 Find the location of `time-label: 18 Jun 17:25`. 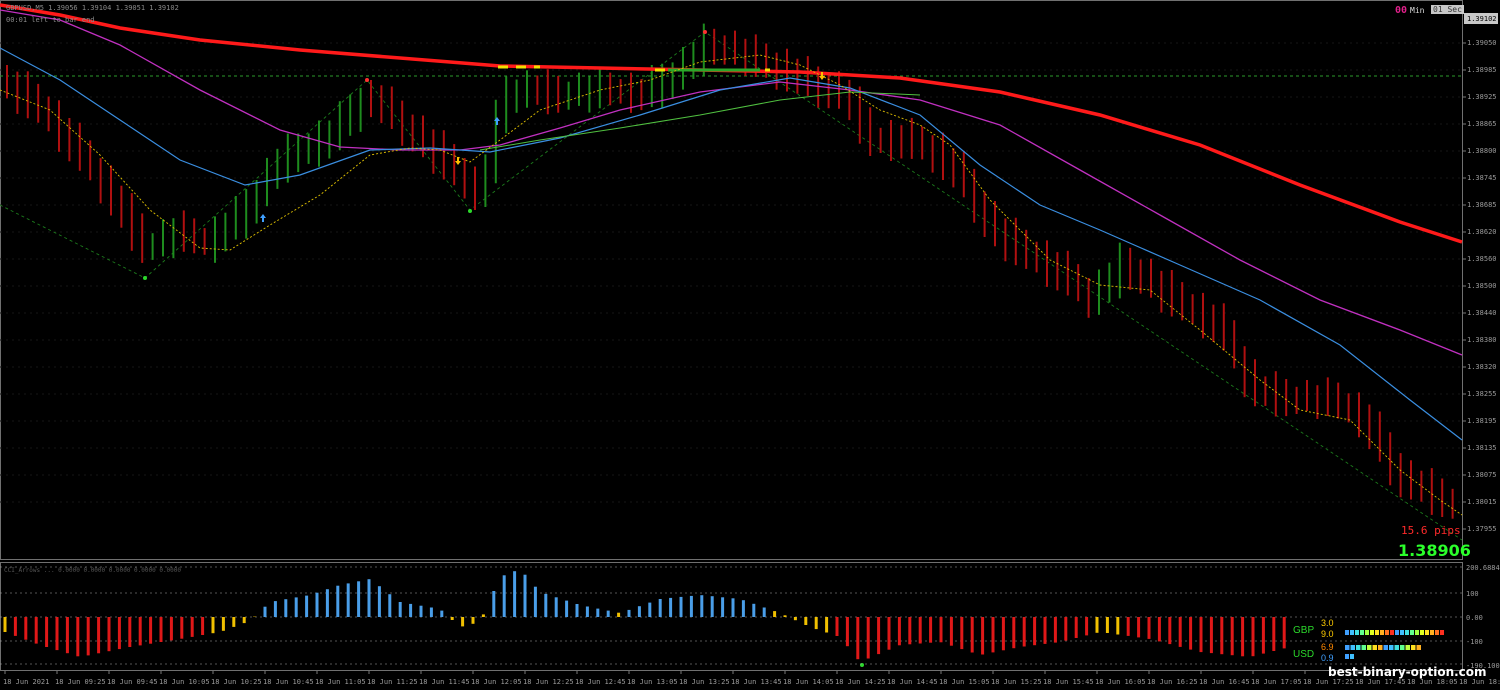

time-label: 18 Jun 17:25 is located at coordinates (1328, 682).